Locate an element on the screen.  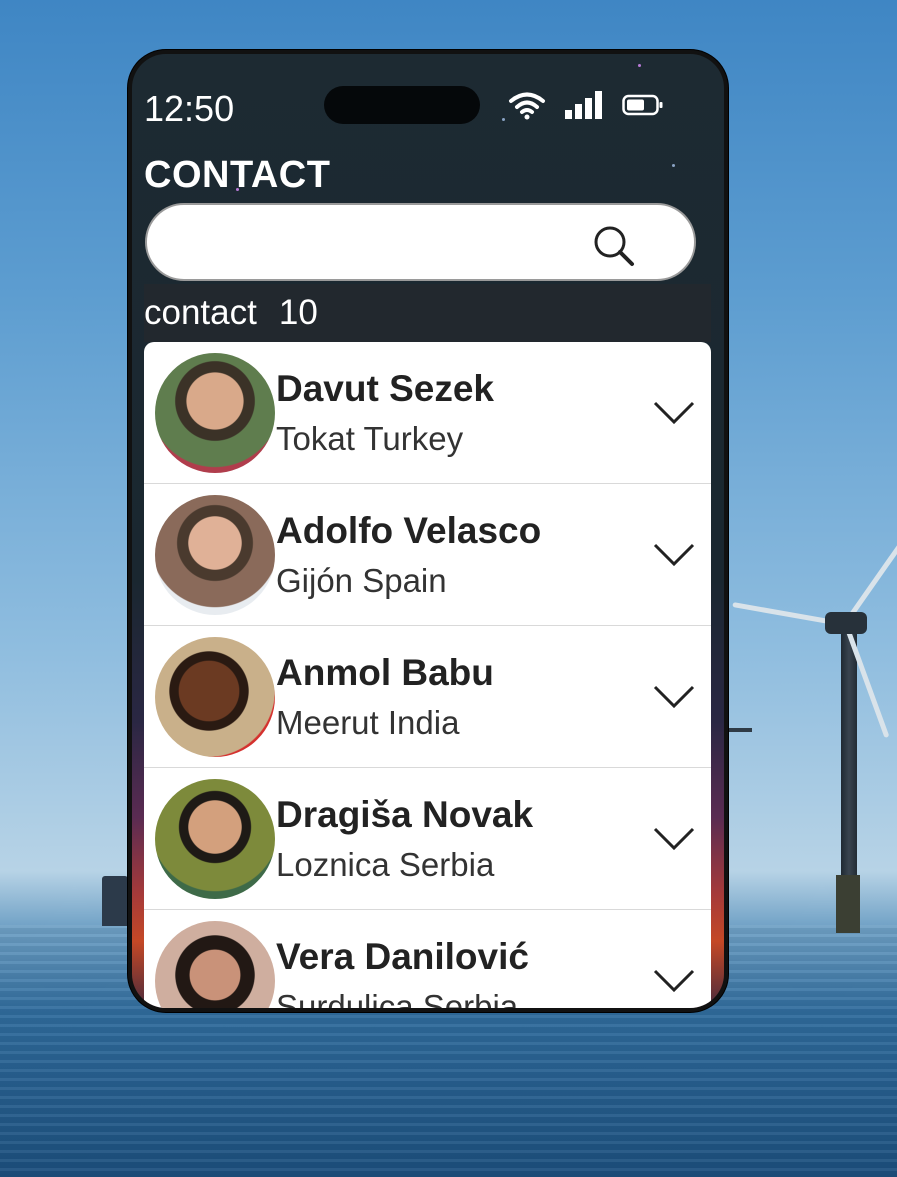
signal-icon is located at coordinates (583, 105).